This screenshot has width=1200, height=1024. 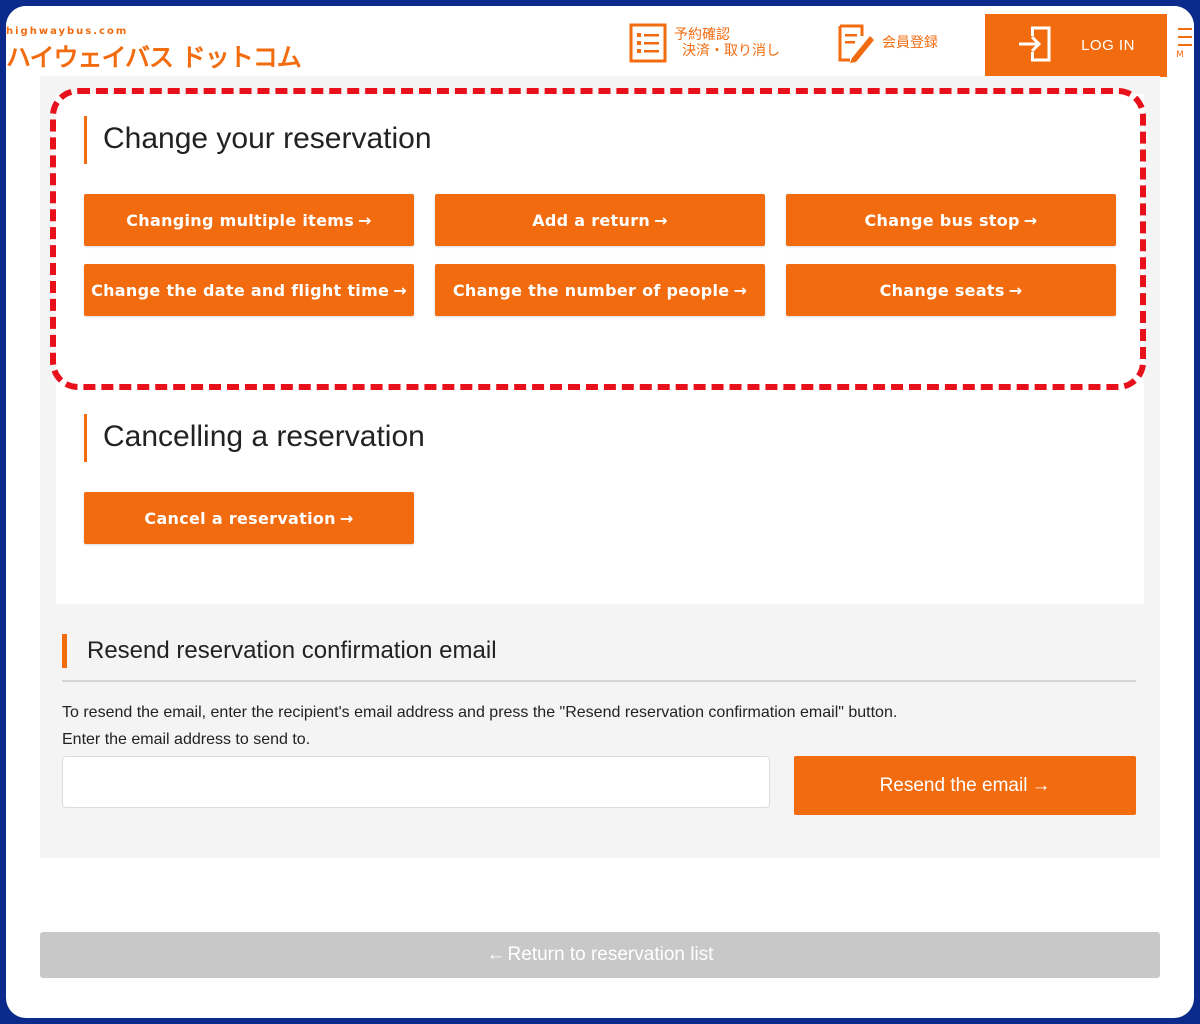 What do you see at coordinates (1035, 46) in the screenshot?
I see `login-icon` at bounding box center [1035, 46].